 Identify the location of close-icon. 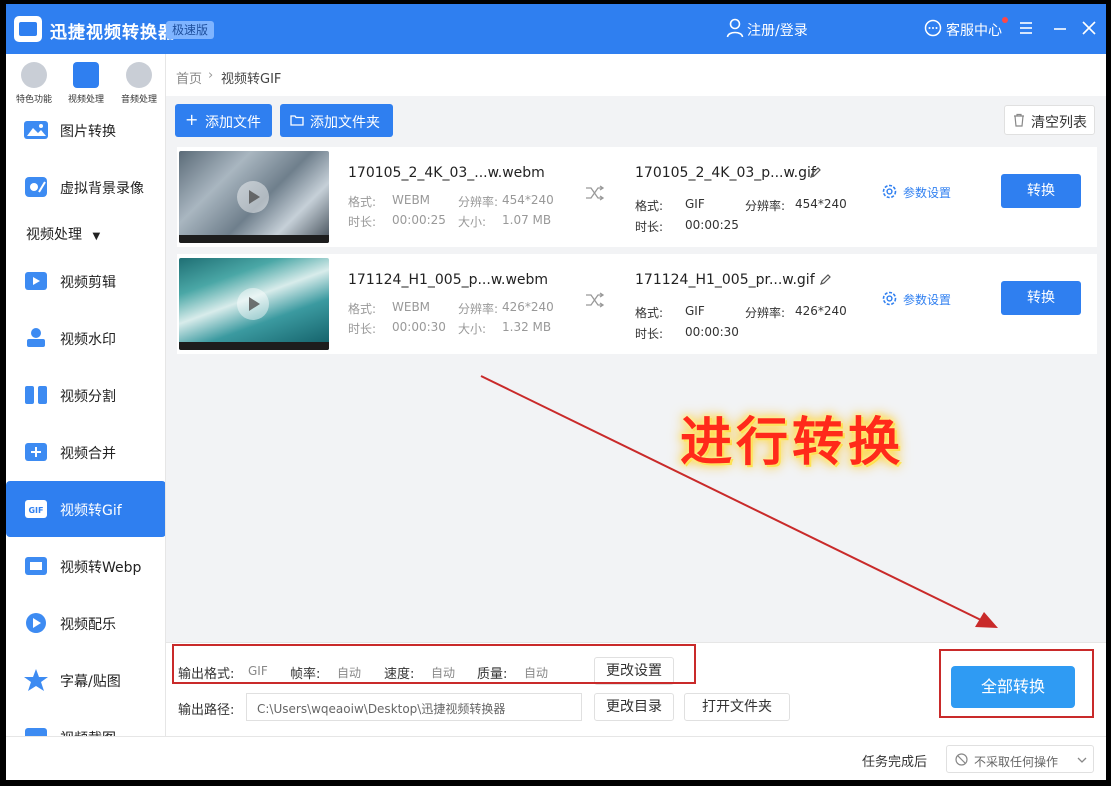
(1089, 28).